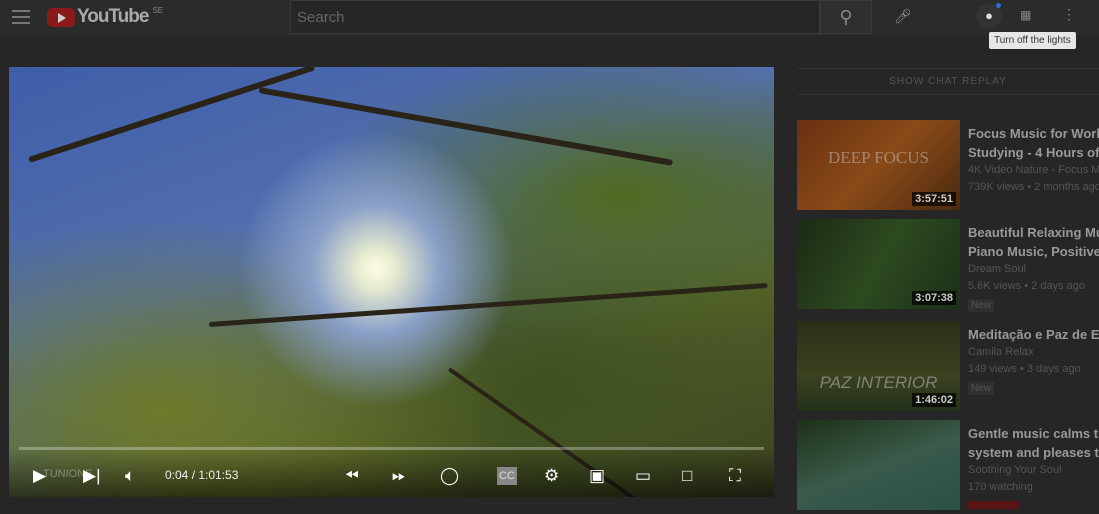 The height and width of the screenshot is (514, 1099). I want to click on video-title: Focus Music for Work, so click(1033, 133).